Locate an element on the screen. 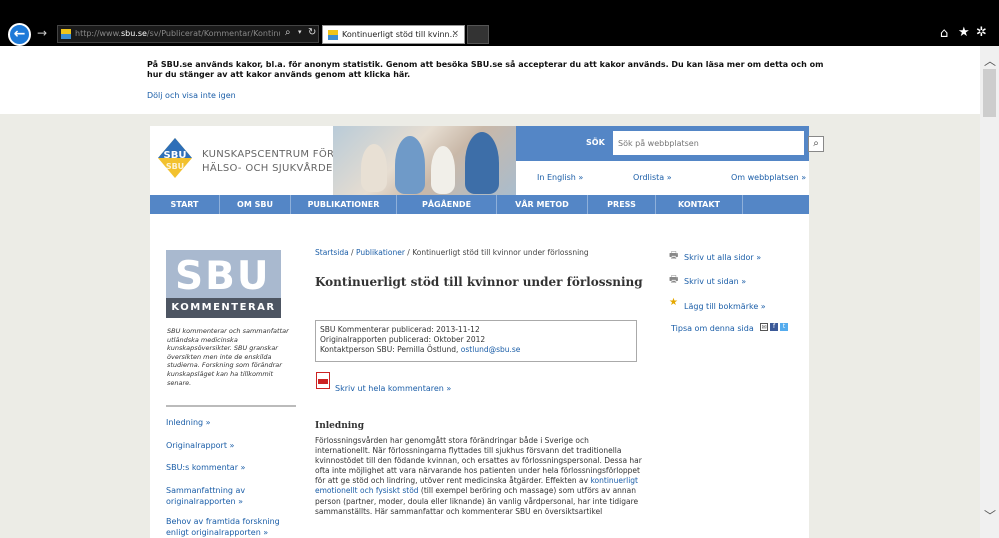 This screenshot has width=999, height=538. site-favicon-icon is located at coordinates (66, 34).